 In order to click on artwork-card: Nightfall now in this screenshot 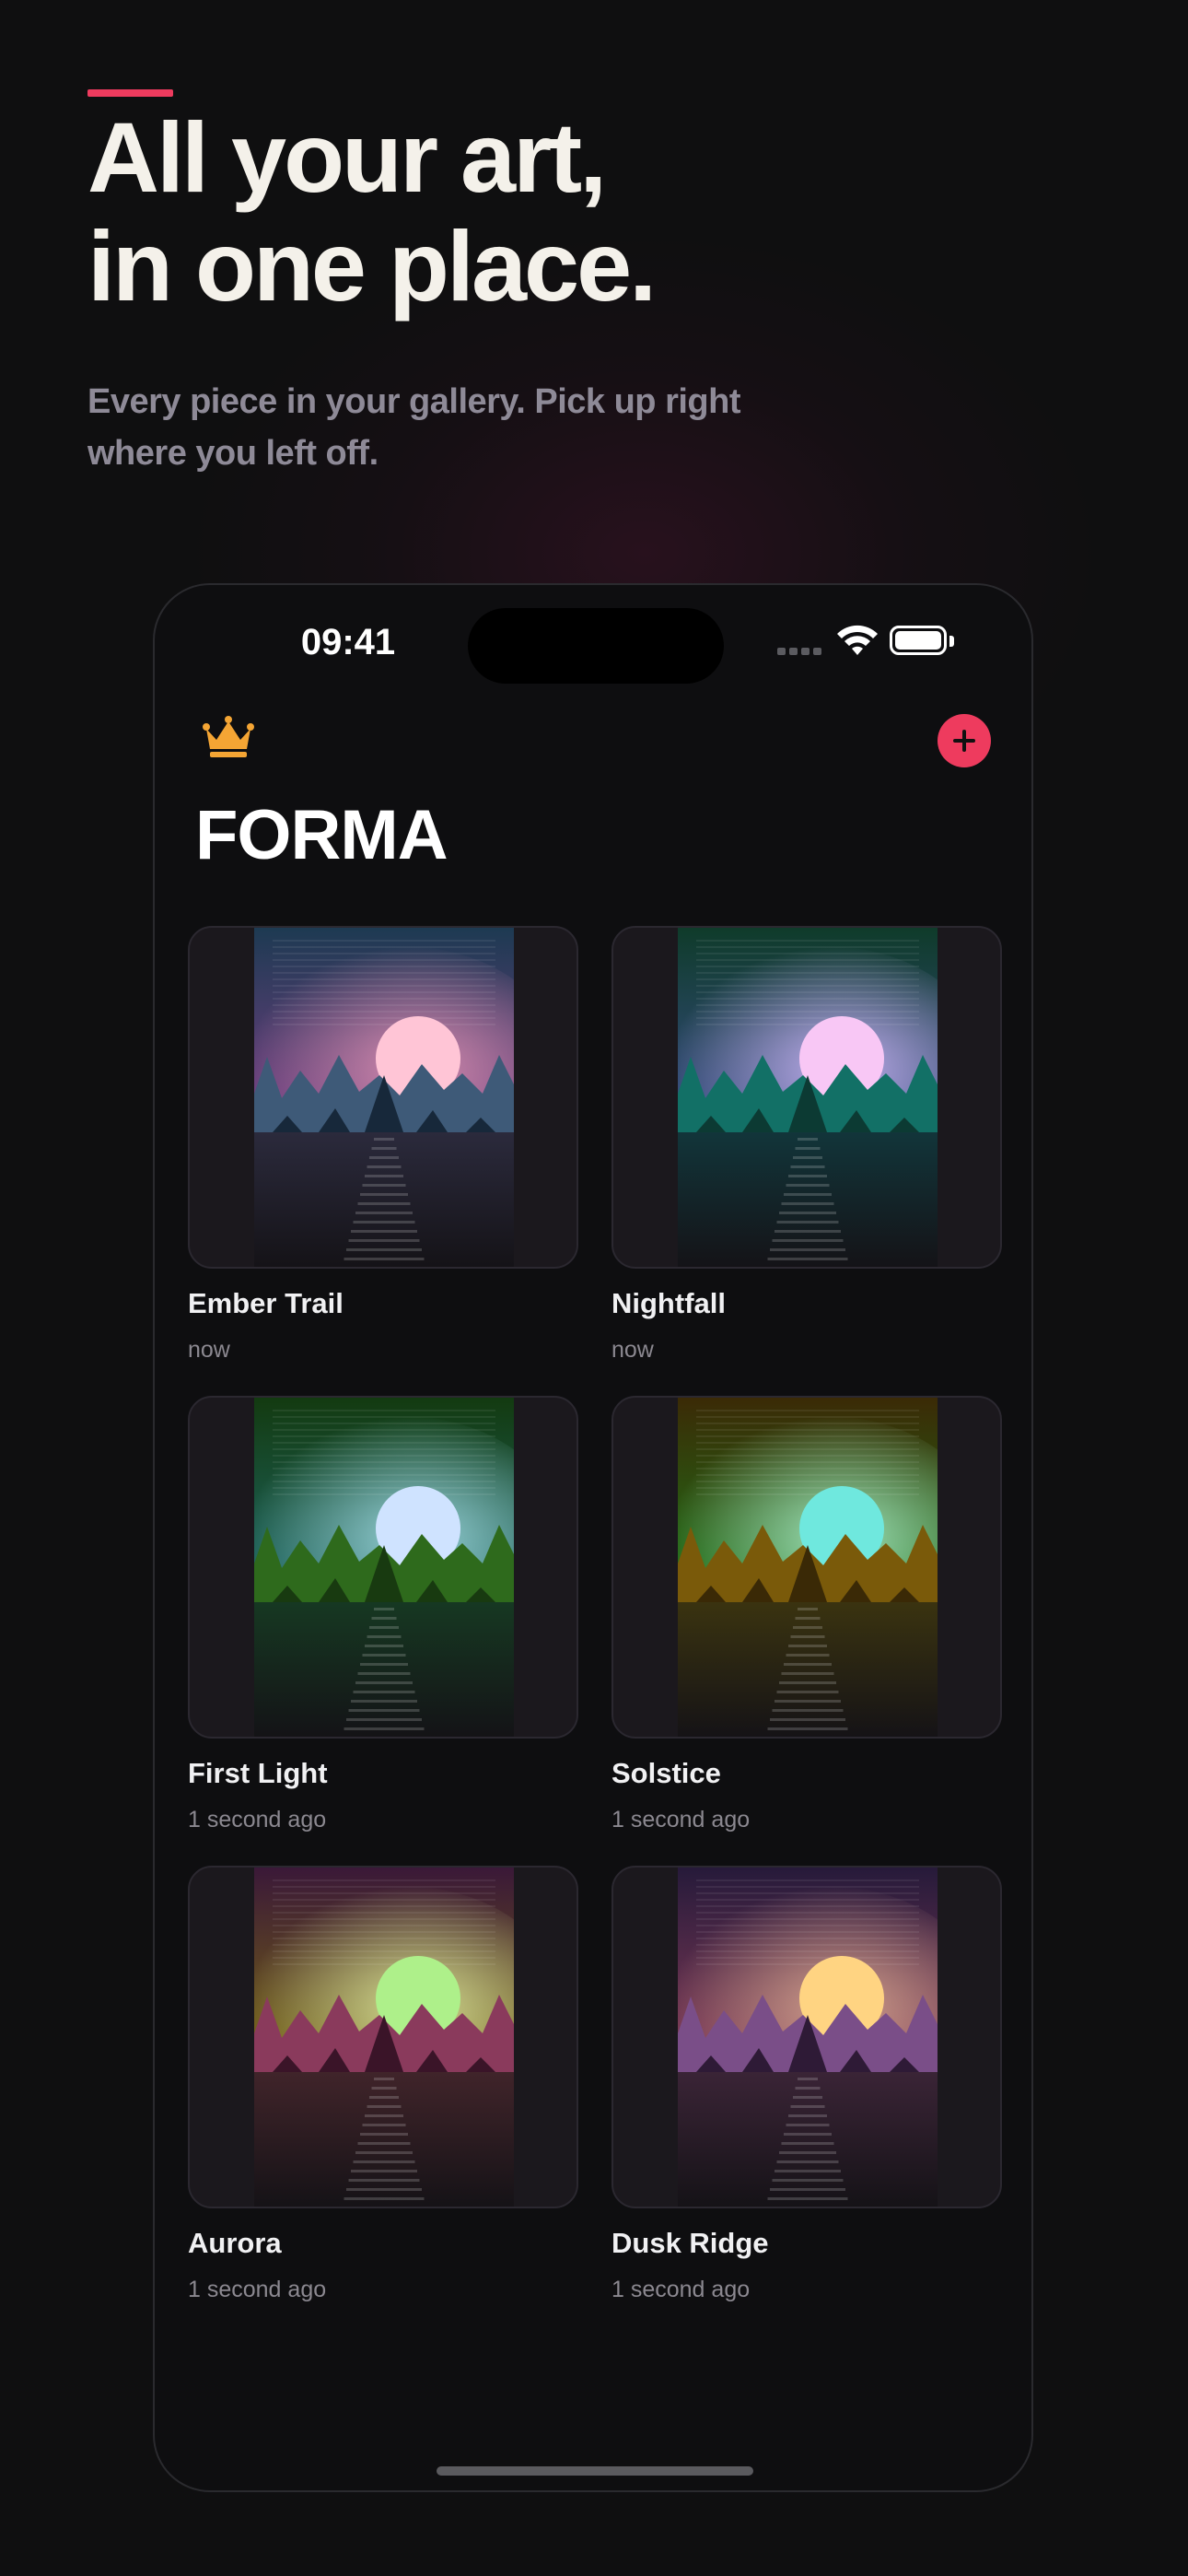, I will do `click(806, 1147)`.